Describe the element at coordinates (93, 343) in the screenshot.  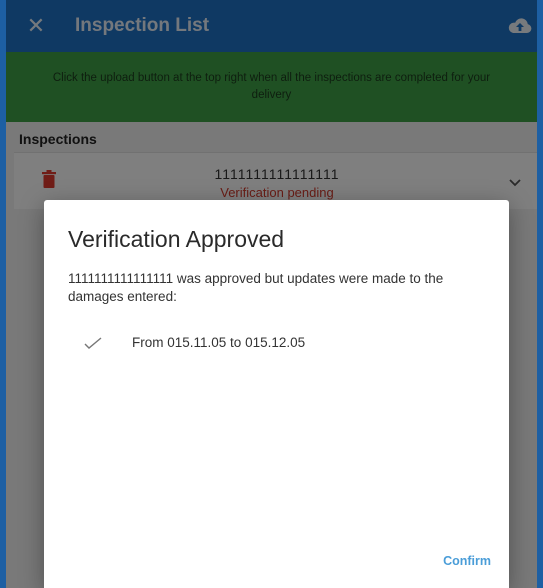
I see `check-icon` at that location.